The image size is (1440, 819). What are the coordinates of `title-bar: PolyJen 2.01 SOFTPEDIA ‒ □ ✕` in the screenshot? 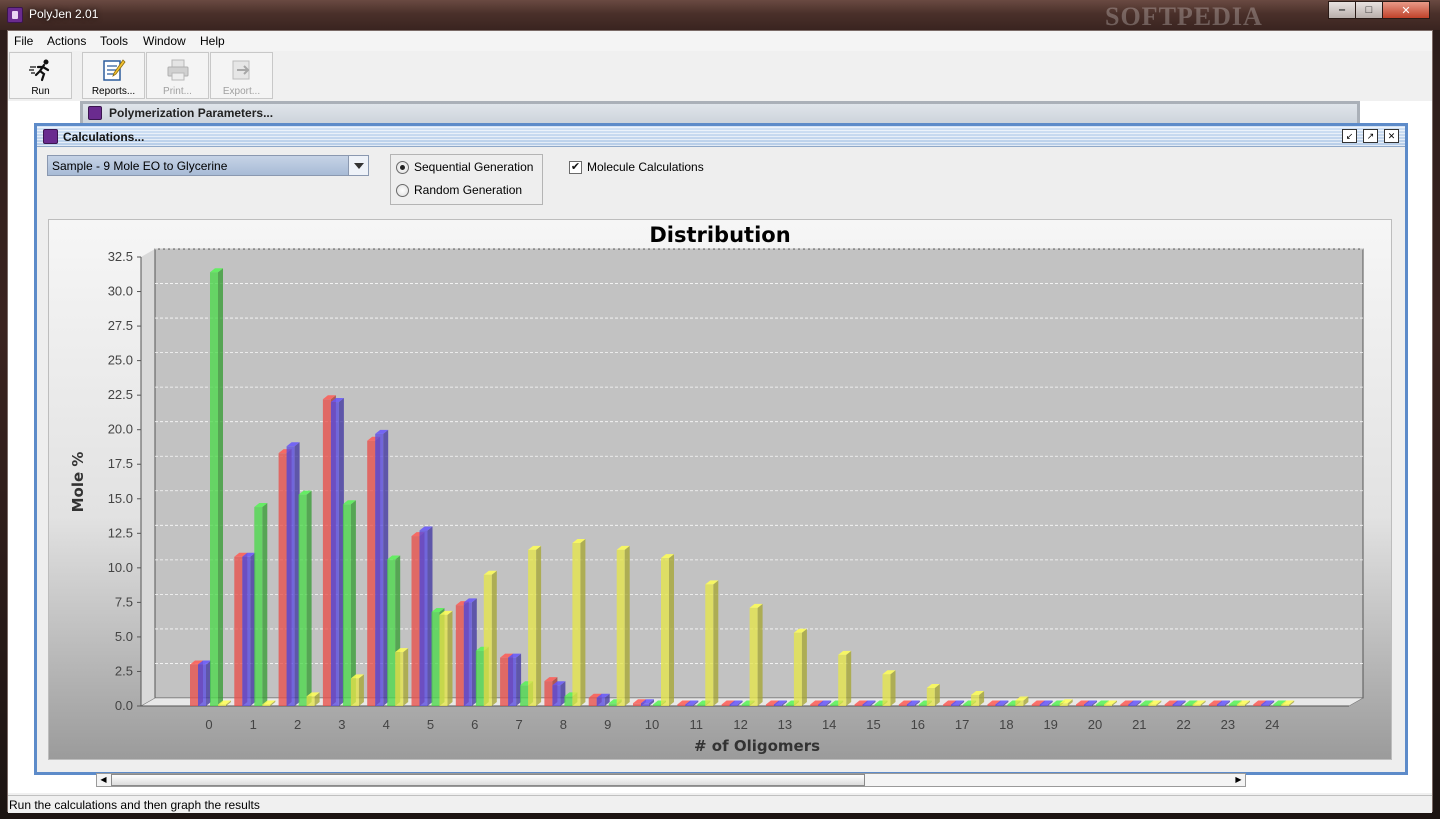 It's located at (720, 15).